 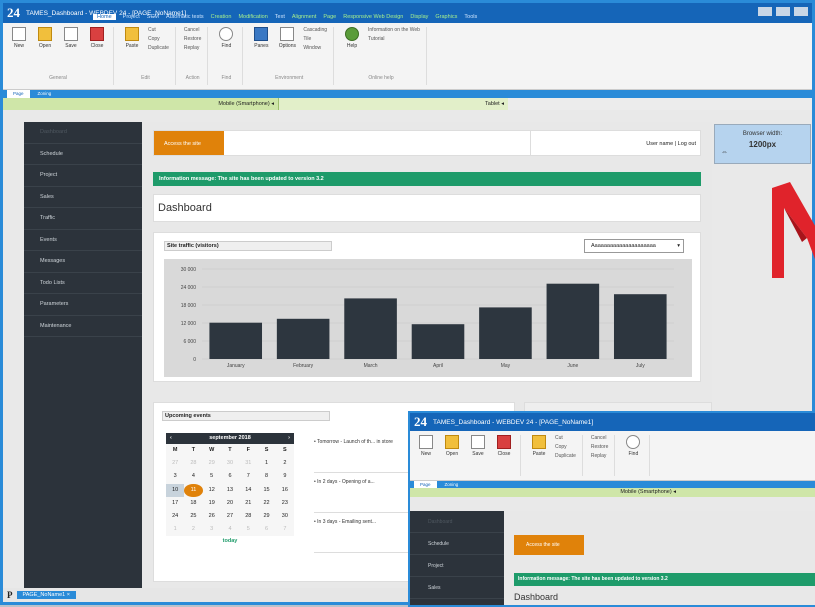 I want to click on calendar-day: 18, so click(x=193, y=503).